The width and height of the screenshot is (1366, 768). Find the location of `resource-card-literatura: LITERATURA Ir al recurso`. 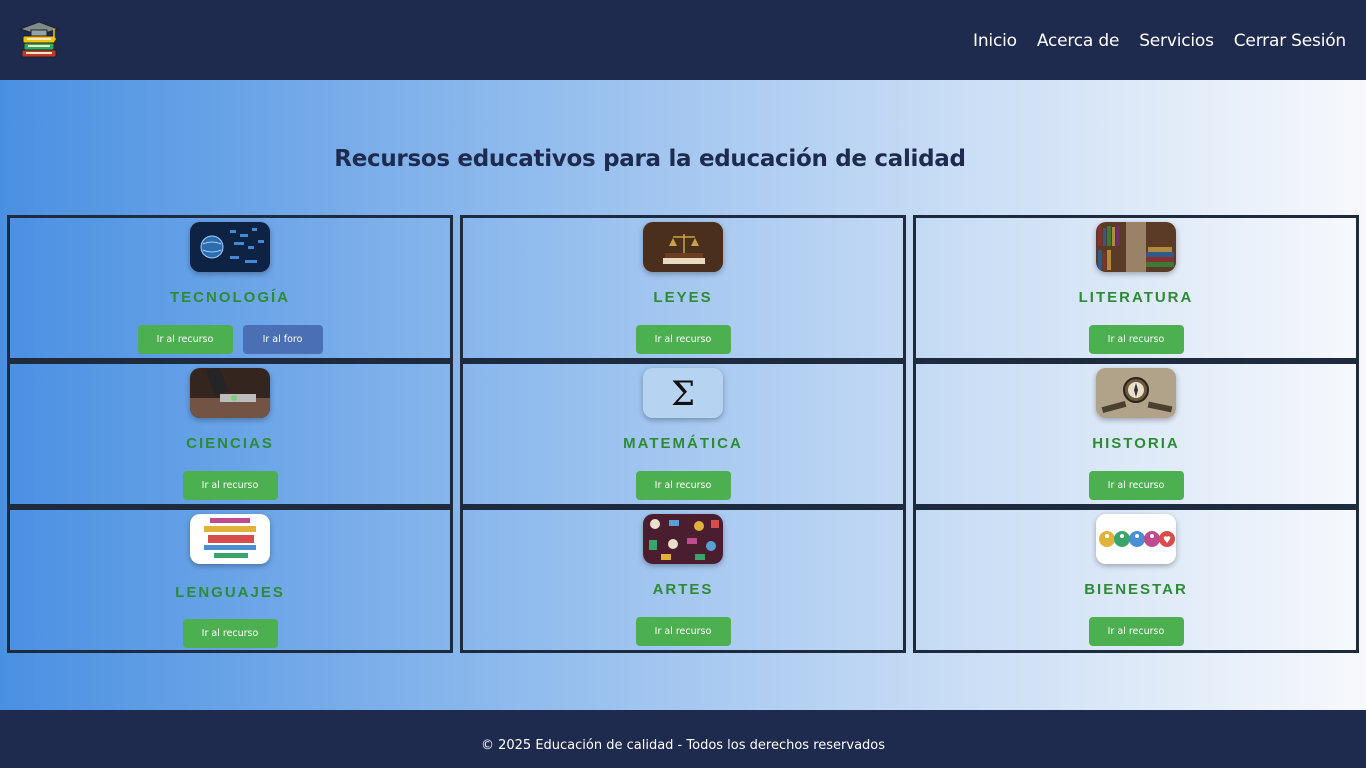

resource-card-literatura: LITERATURA Ir al recurso is located at coordinates (1136, 288).